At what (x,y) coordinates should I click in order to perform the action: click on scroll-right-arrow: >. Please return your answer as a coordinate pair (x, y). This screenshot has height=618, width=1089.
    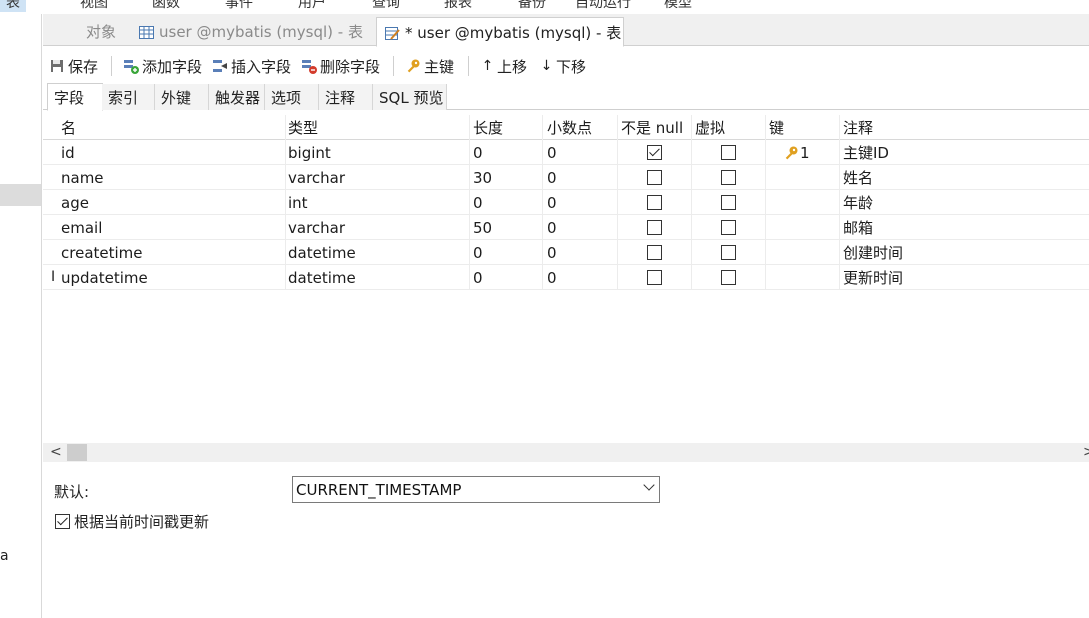
    Looking at the image, I should click on (1086, 452).